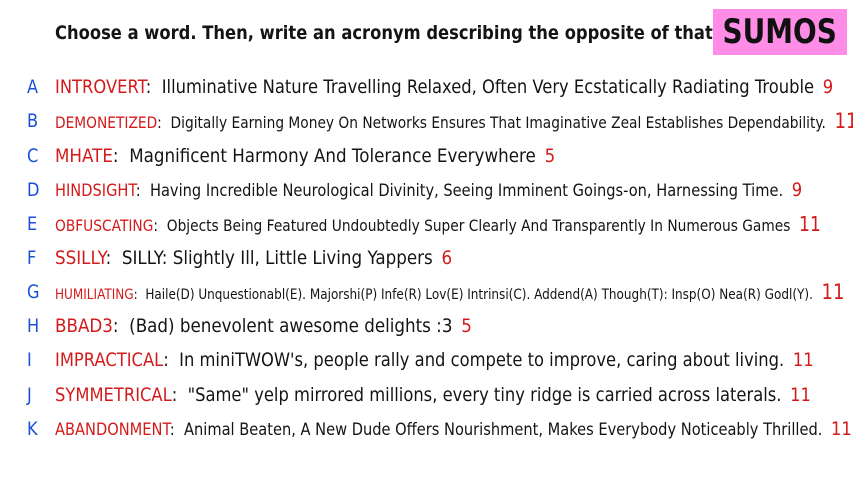  Describe the element at coordinates (100, 87) in the screenshot. I see `entry-word: INTROVERT` at that location.